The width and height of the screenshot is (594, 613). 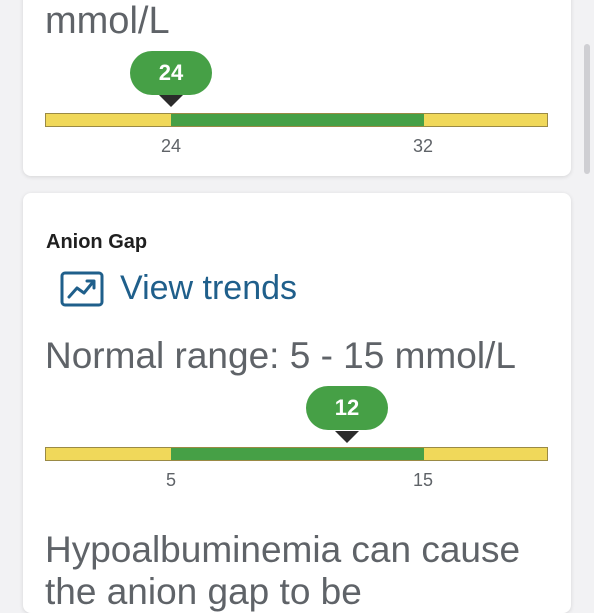 What do you see at coordinates (171, 480) in the screenshot?
I see `tick-low: 5` at bounding box center [171, 480].